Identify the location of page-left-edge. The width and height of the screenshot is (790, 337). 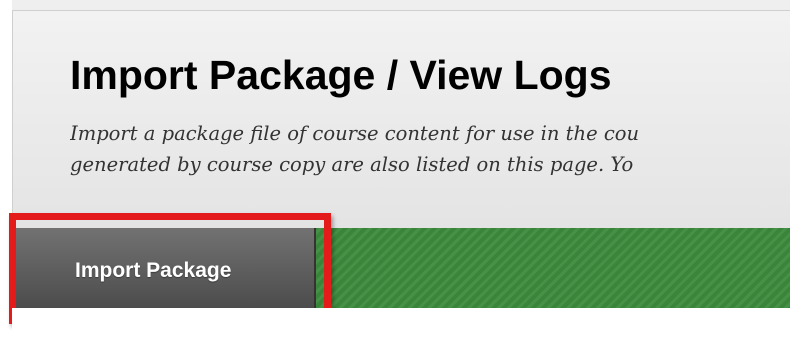
(6, 168).